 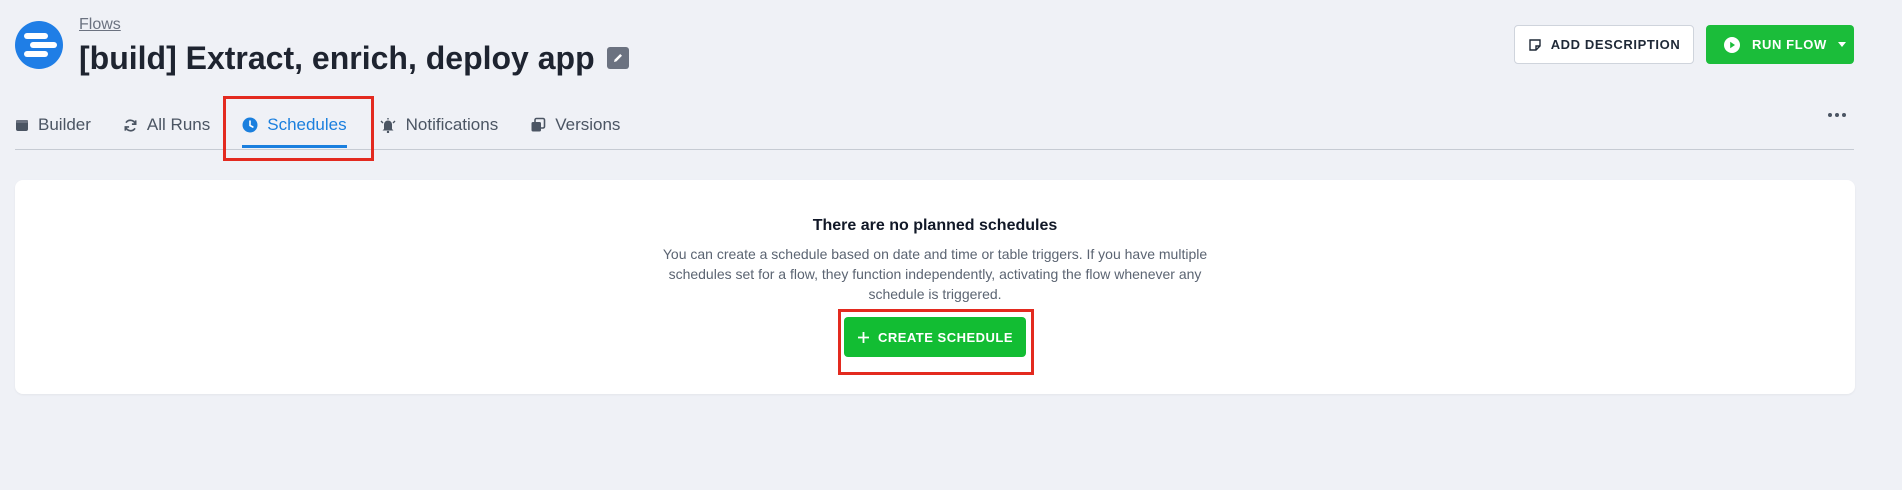 What do you see at coordinates (388, 125) in the screenshot?
I see `bell-icon` at bounding box center [388, 125].